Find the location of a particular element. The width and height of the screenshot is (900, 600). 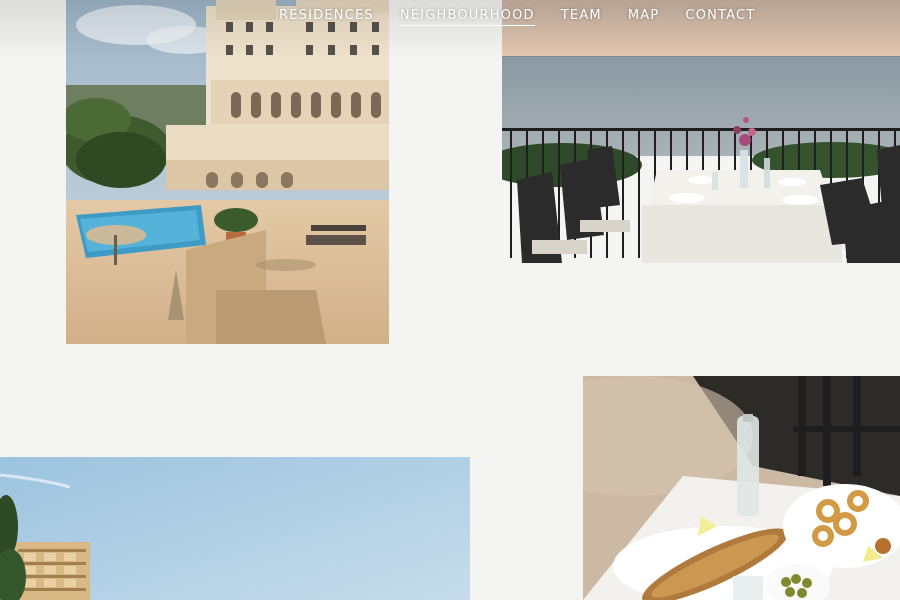

nav-neighbourhood-link: NEIGHBOURHOOD is located at coordinates (467, 17).